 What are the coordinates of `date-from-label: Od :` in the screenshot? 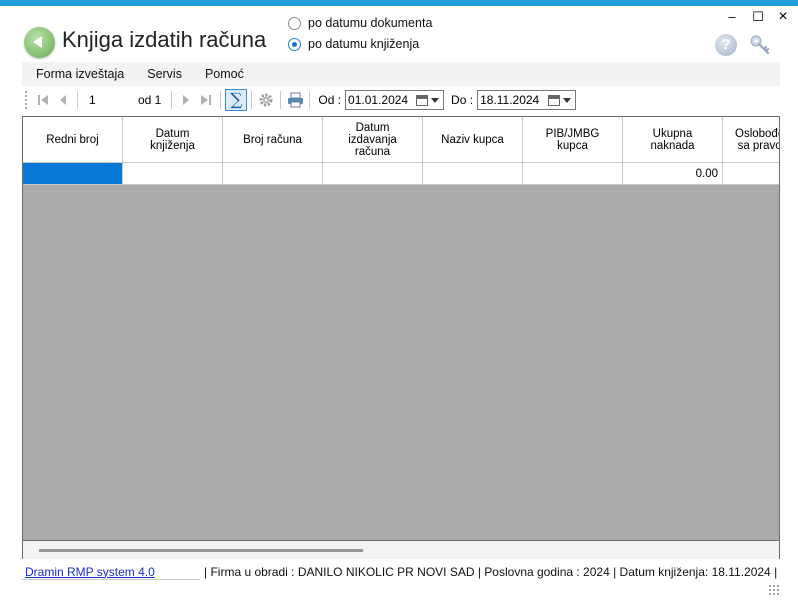 It's located at (330, 100).